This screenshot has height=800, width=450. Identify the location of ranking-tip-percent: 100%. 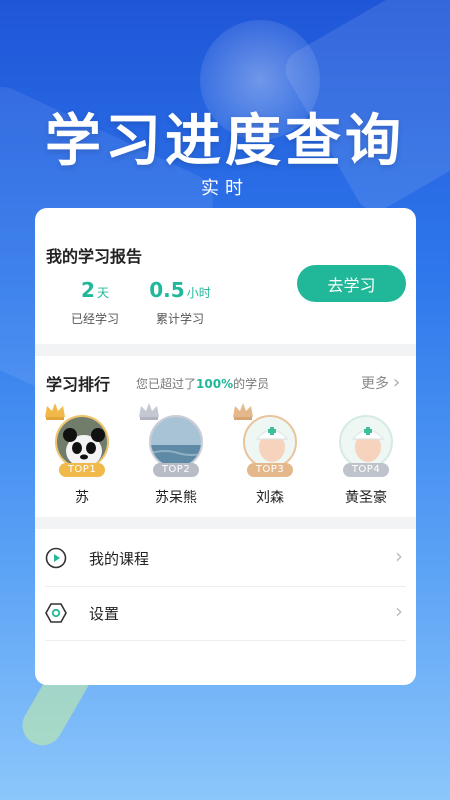
(215, 384).